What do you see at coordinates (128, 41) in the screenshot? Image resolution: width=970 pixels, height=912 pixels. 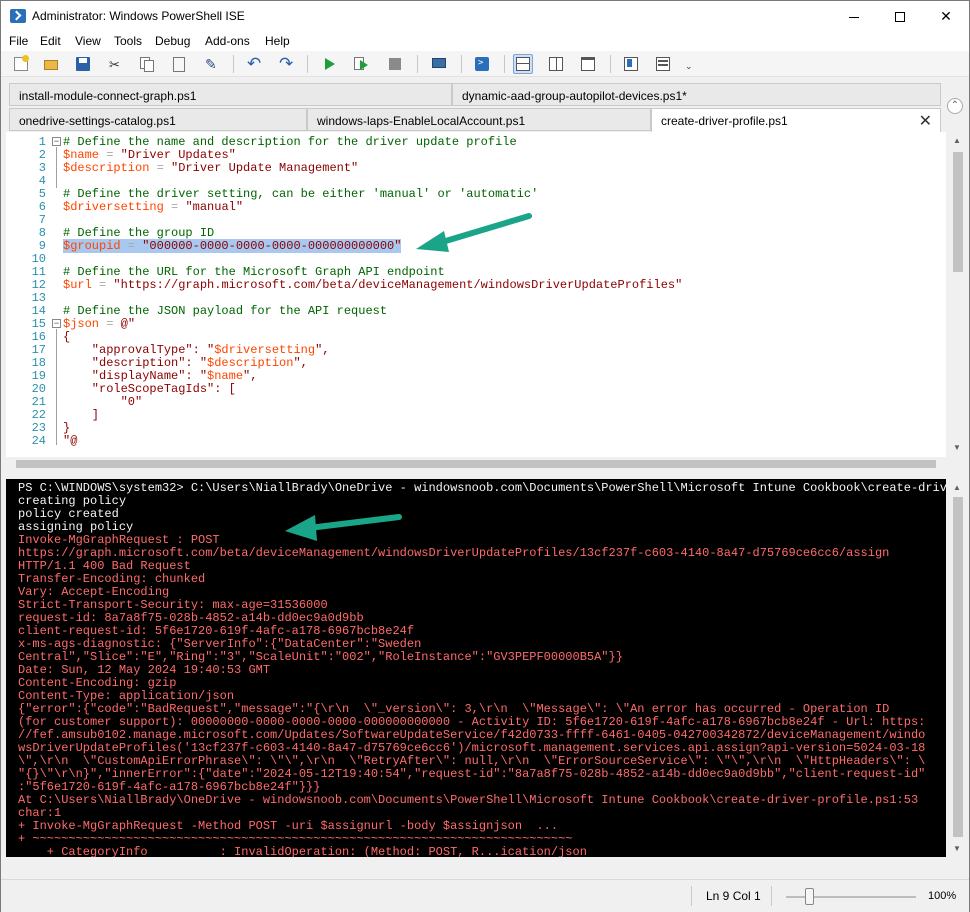 I see `menu-tools: Tools` at bounding box center [128, 41].